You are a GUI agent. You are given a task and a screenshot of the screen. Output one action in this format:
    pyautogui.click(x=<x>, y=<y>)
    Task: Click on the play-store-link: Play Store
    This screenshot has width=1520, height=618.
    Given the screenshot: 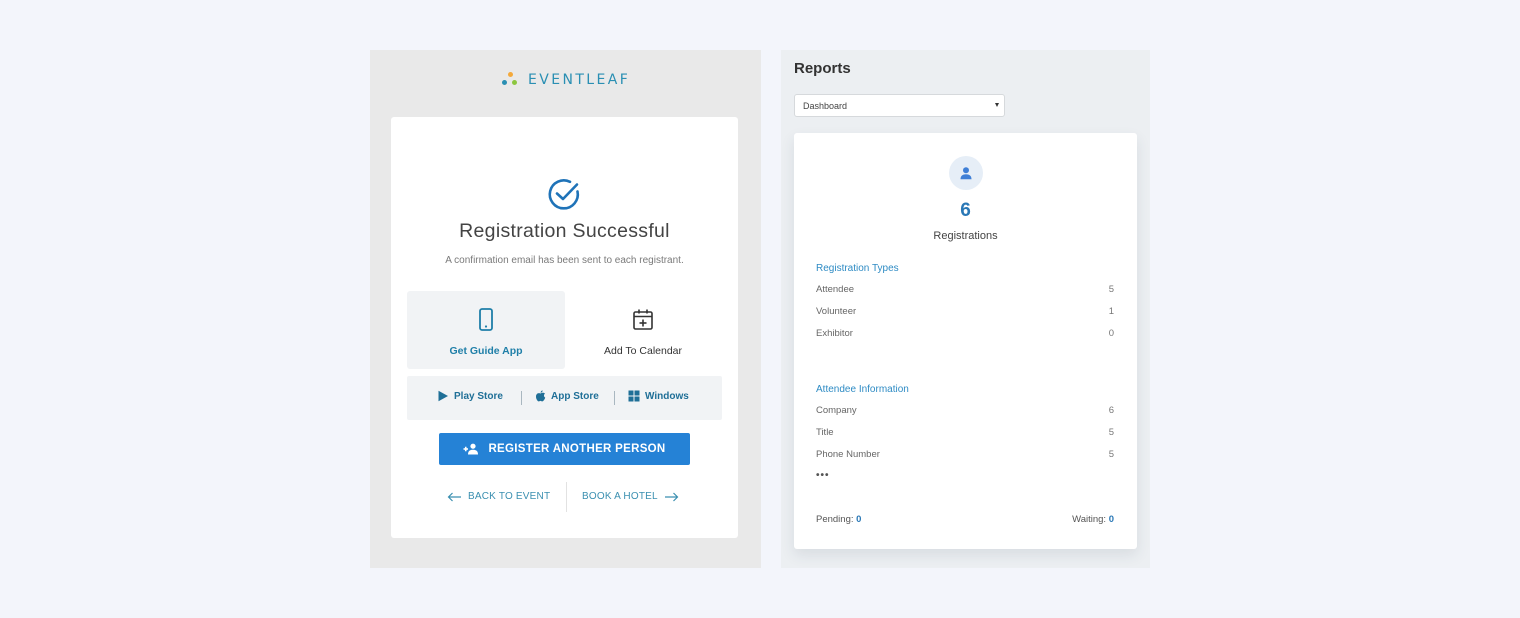 What is the action you would take?
    pyautogui.click(x=470, y=396)
    